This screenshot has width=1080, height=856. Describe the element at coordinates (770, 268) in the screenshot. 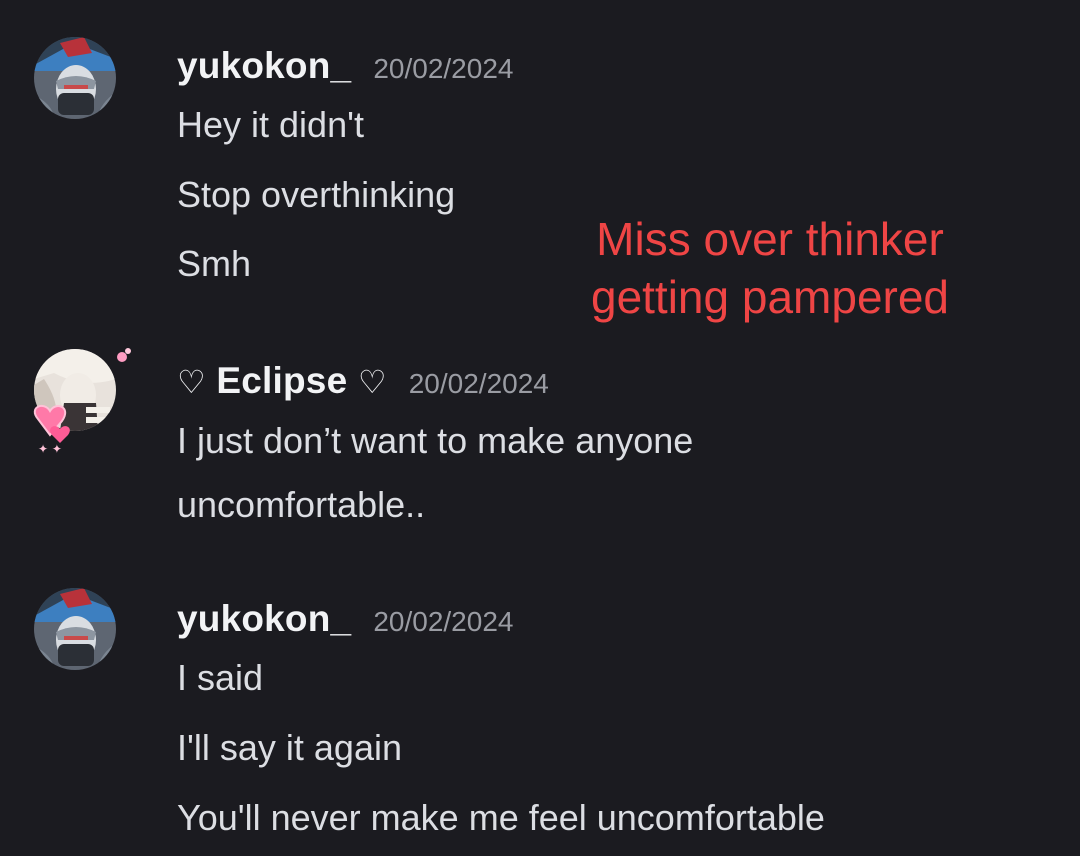

I see `annotation-overlay: Miss over thinker getting pampered` at that location.